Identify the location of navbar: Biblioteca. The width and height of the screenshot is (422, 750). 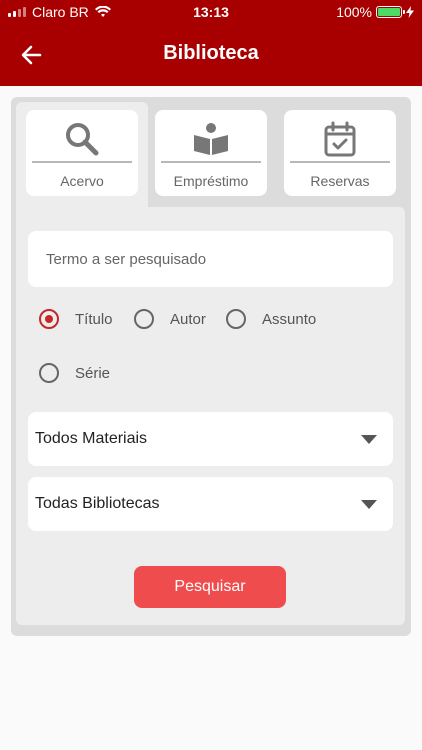
(211, 55).